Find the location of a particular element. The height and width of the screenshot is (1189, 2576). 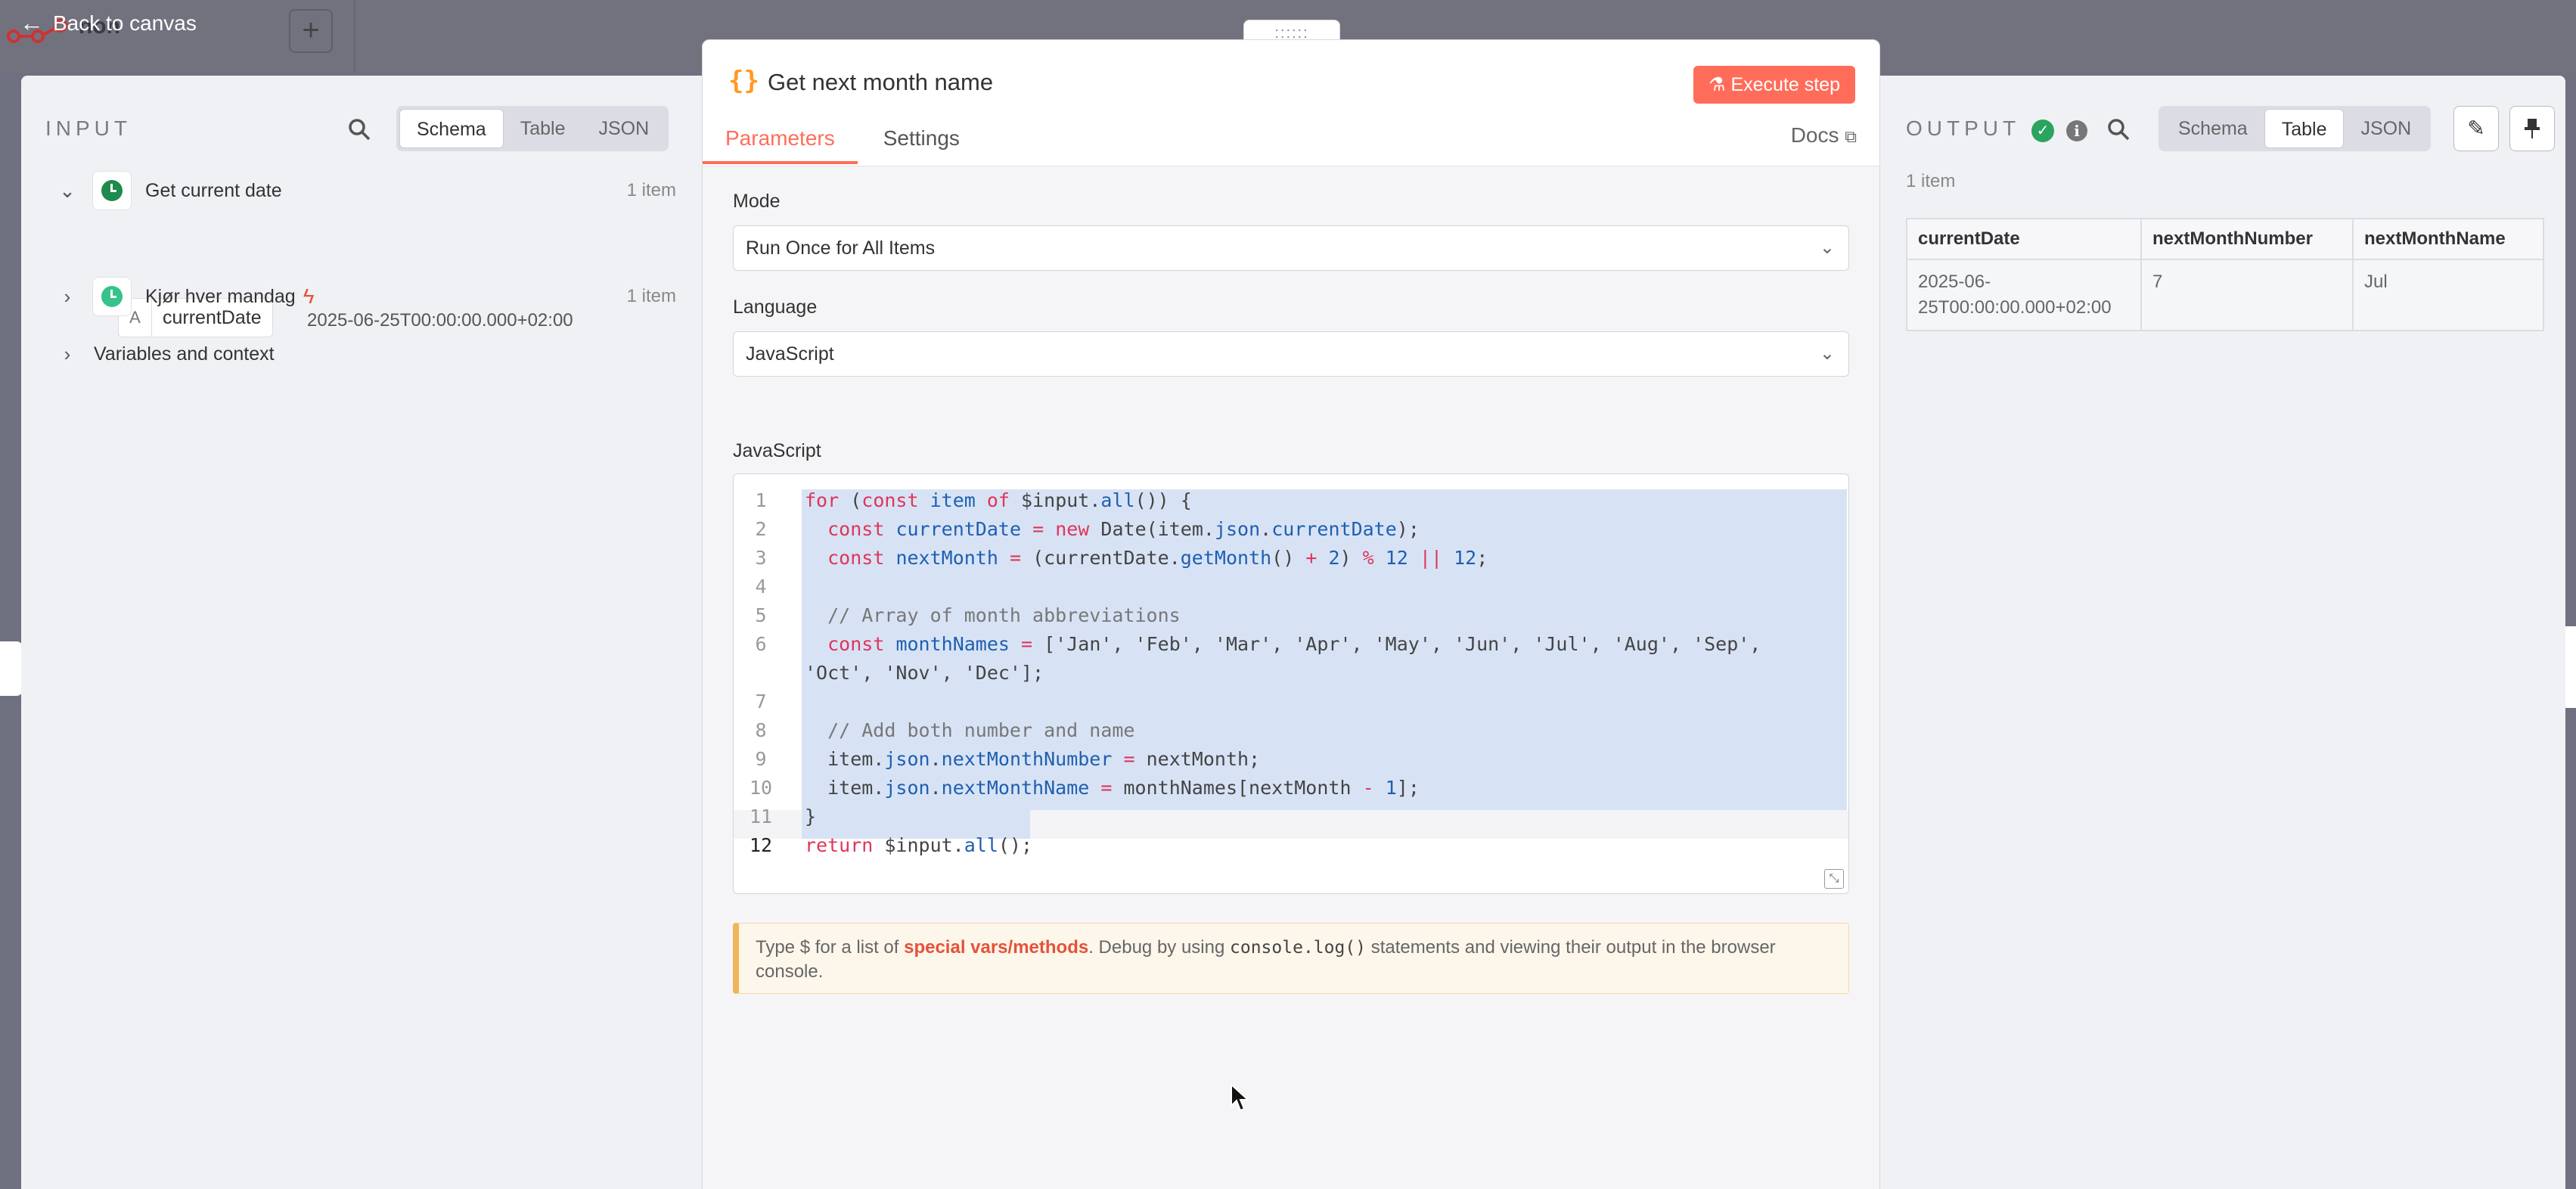

pin-data-button is located at coordinates (2532, 128).